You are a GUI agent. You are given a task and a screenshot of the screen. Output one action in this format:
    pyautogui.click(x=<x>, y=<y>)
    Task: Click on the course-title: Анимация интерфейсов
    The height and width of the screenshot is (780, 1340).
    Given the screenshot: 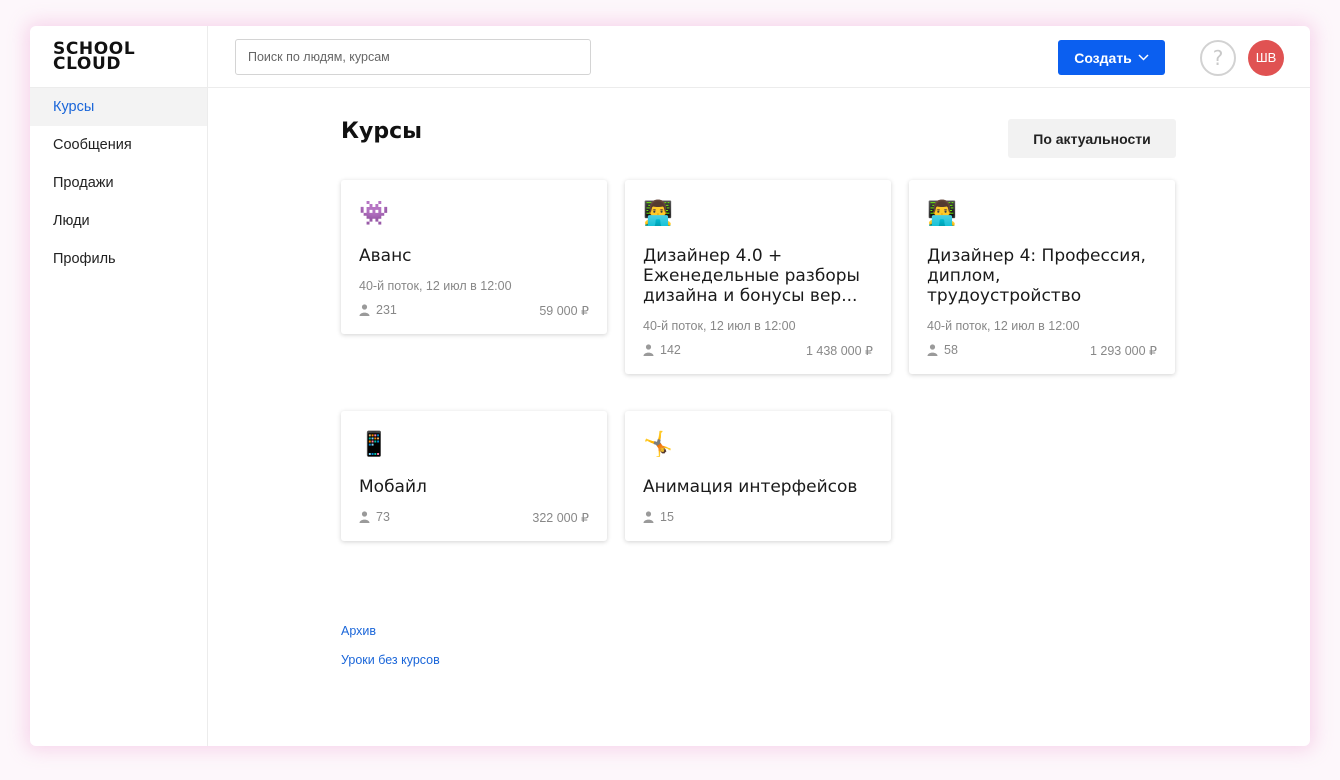 What is the action you would take?
    pyautogui.click(x=750, y=487)
    